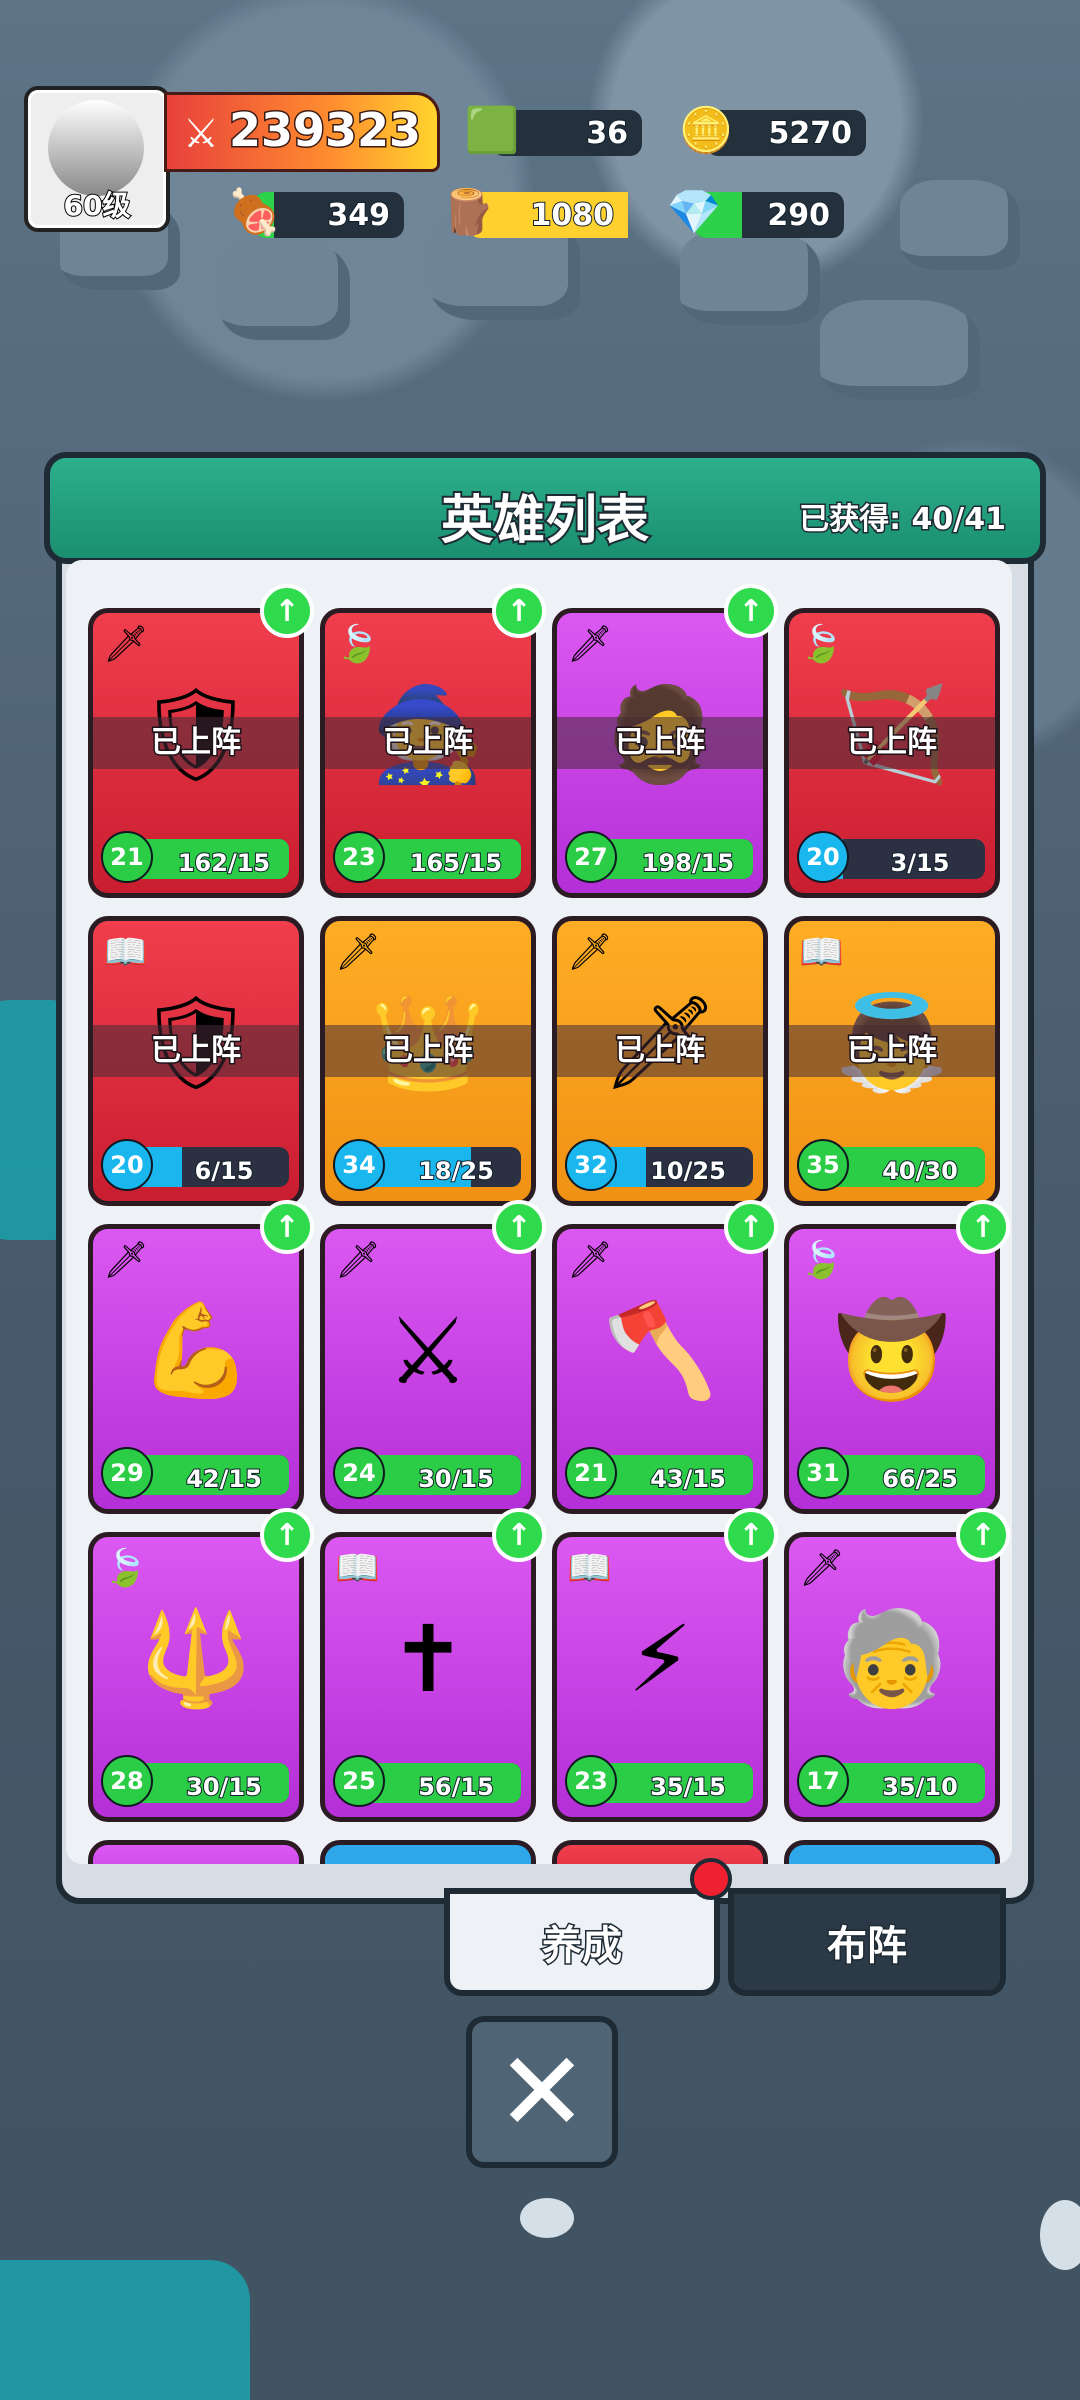 This screenshot has height=2400, width=1080. What do you see at coordinates (755, 212) in the screenshot?
I see `crystal-resource: 💎 290` at bounding box center [755, 212].